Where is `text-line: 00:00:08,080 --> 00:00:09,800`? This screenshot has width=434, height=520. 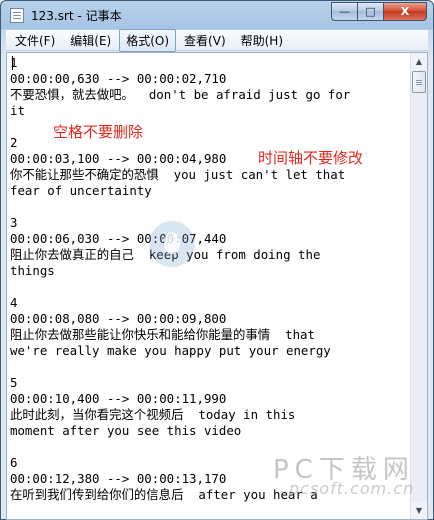
text-line: 00:00:08,080 --> 00:00:09,800 is located at coordinates (118, 318).